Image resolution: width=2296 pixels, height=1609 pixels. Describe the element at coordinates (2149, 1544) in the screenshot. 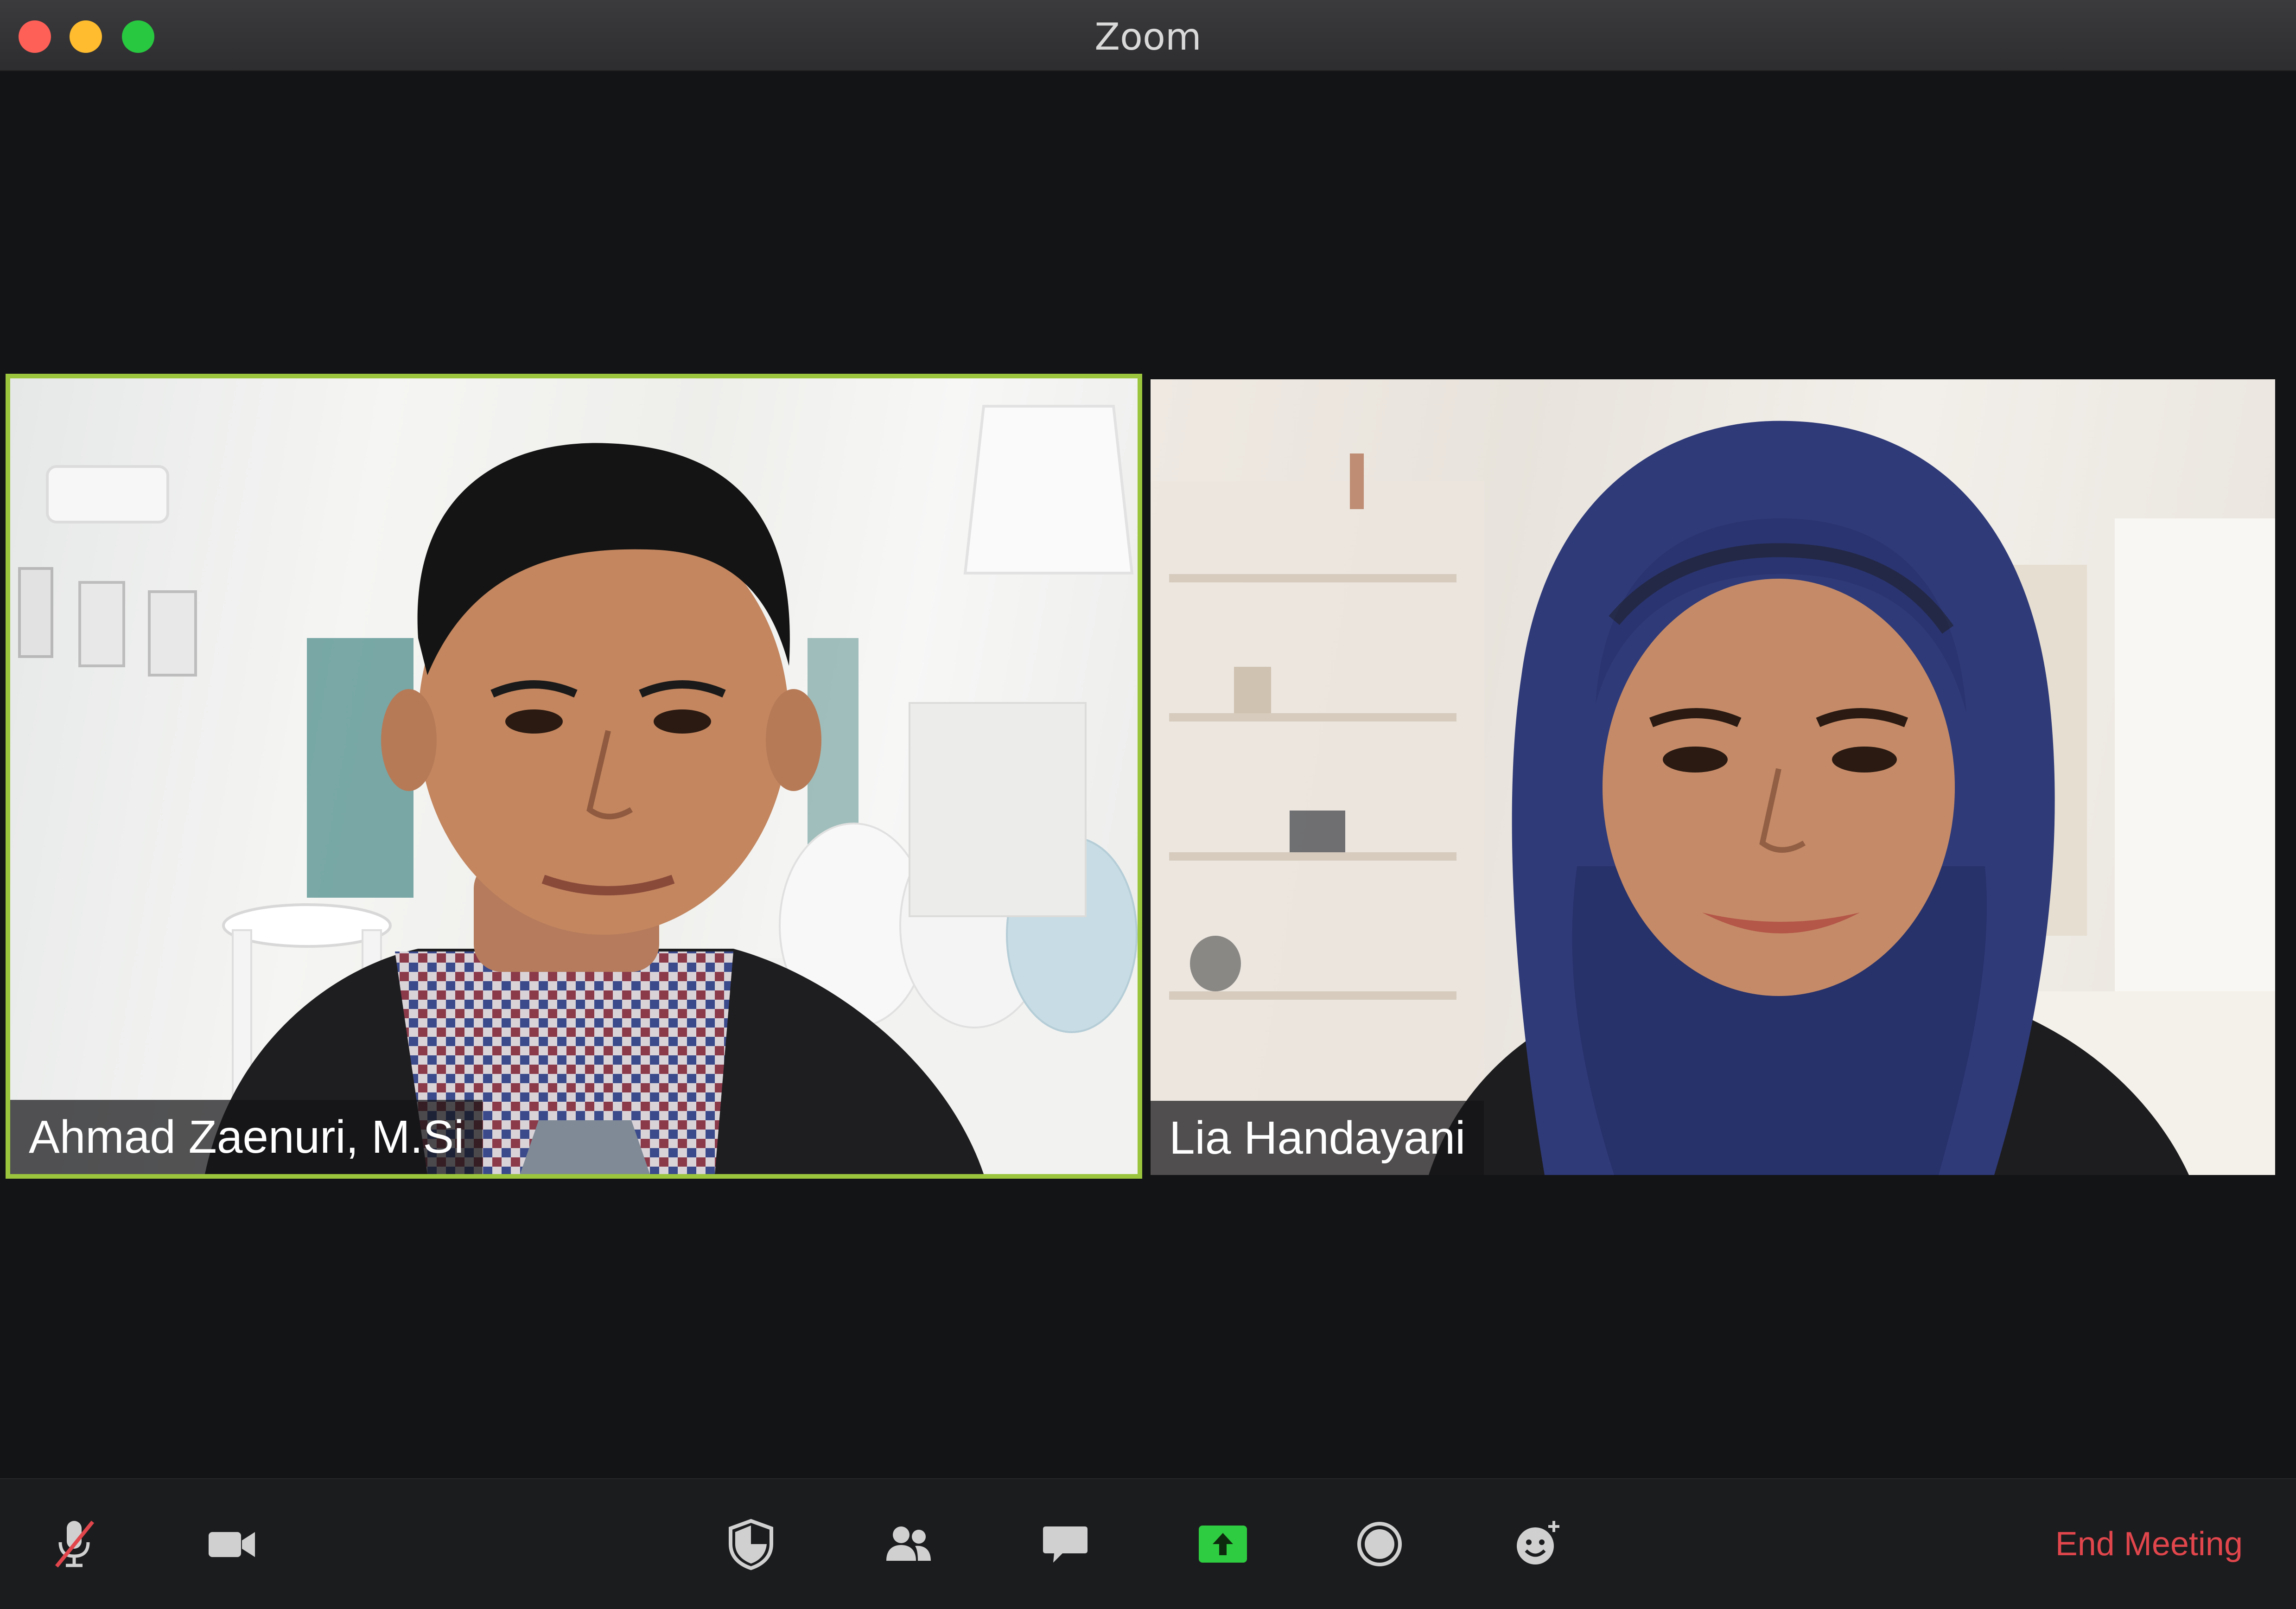

I see `end-meeting-button: End Meeting` at that location.